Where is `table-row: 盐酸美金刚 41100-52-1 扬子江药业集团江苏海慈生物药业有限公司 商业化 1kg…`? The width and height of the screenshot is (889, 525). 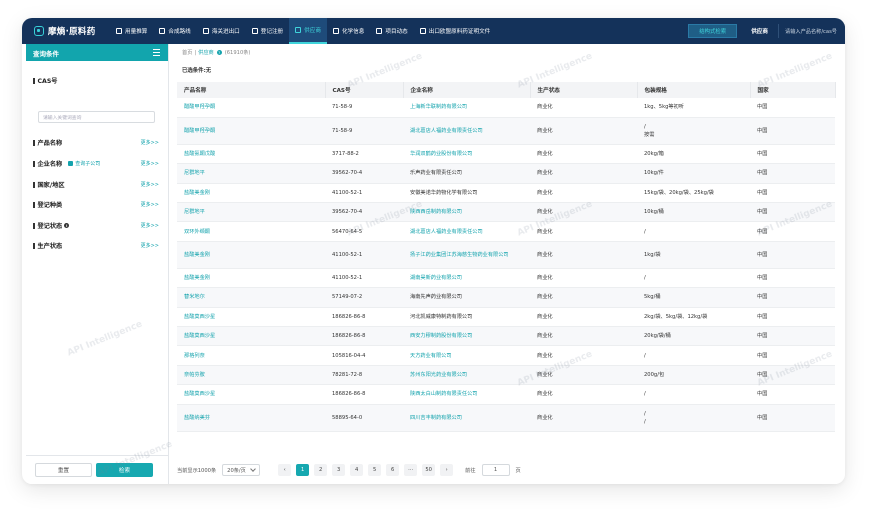 table-row: 盐酸美金刚 41100-52-1 扬子江药业集团江苏海慈生物药业有限公司 商业化 1kg… is located at coordinates (506, 255).